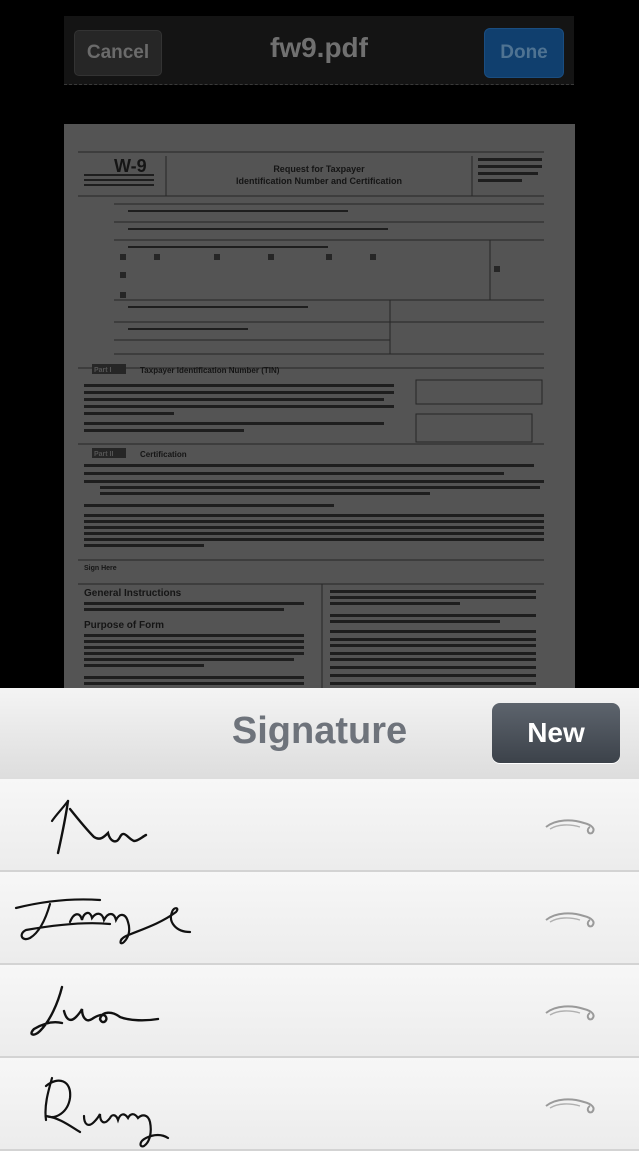 This screenshot has width=639, height=1151. What do you see at coordinates (130, 166) in the screenshot?
I see `form-number: W-9` at bounding box center [130, 166].